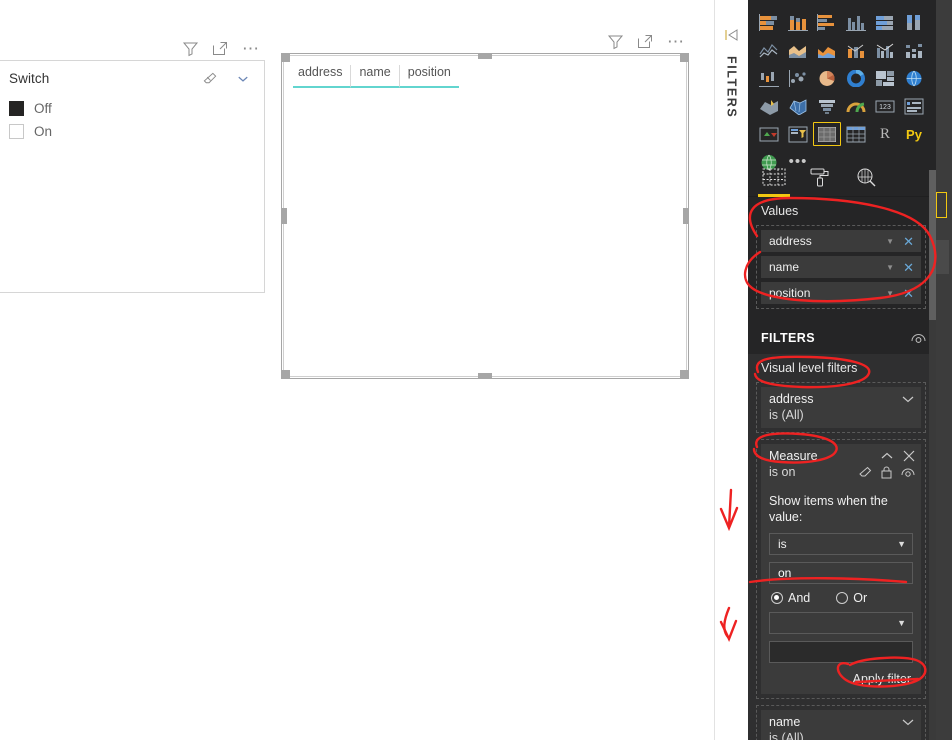 The image size is (952, 740). I want to click on slicer-item-off: Off, so click(136, 108).